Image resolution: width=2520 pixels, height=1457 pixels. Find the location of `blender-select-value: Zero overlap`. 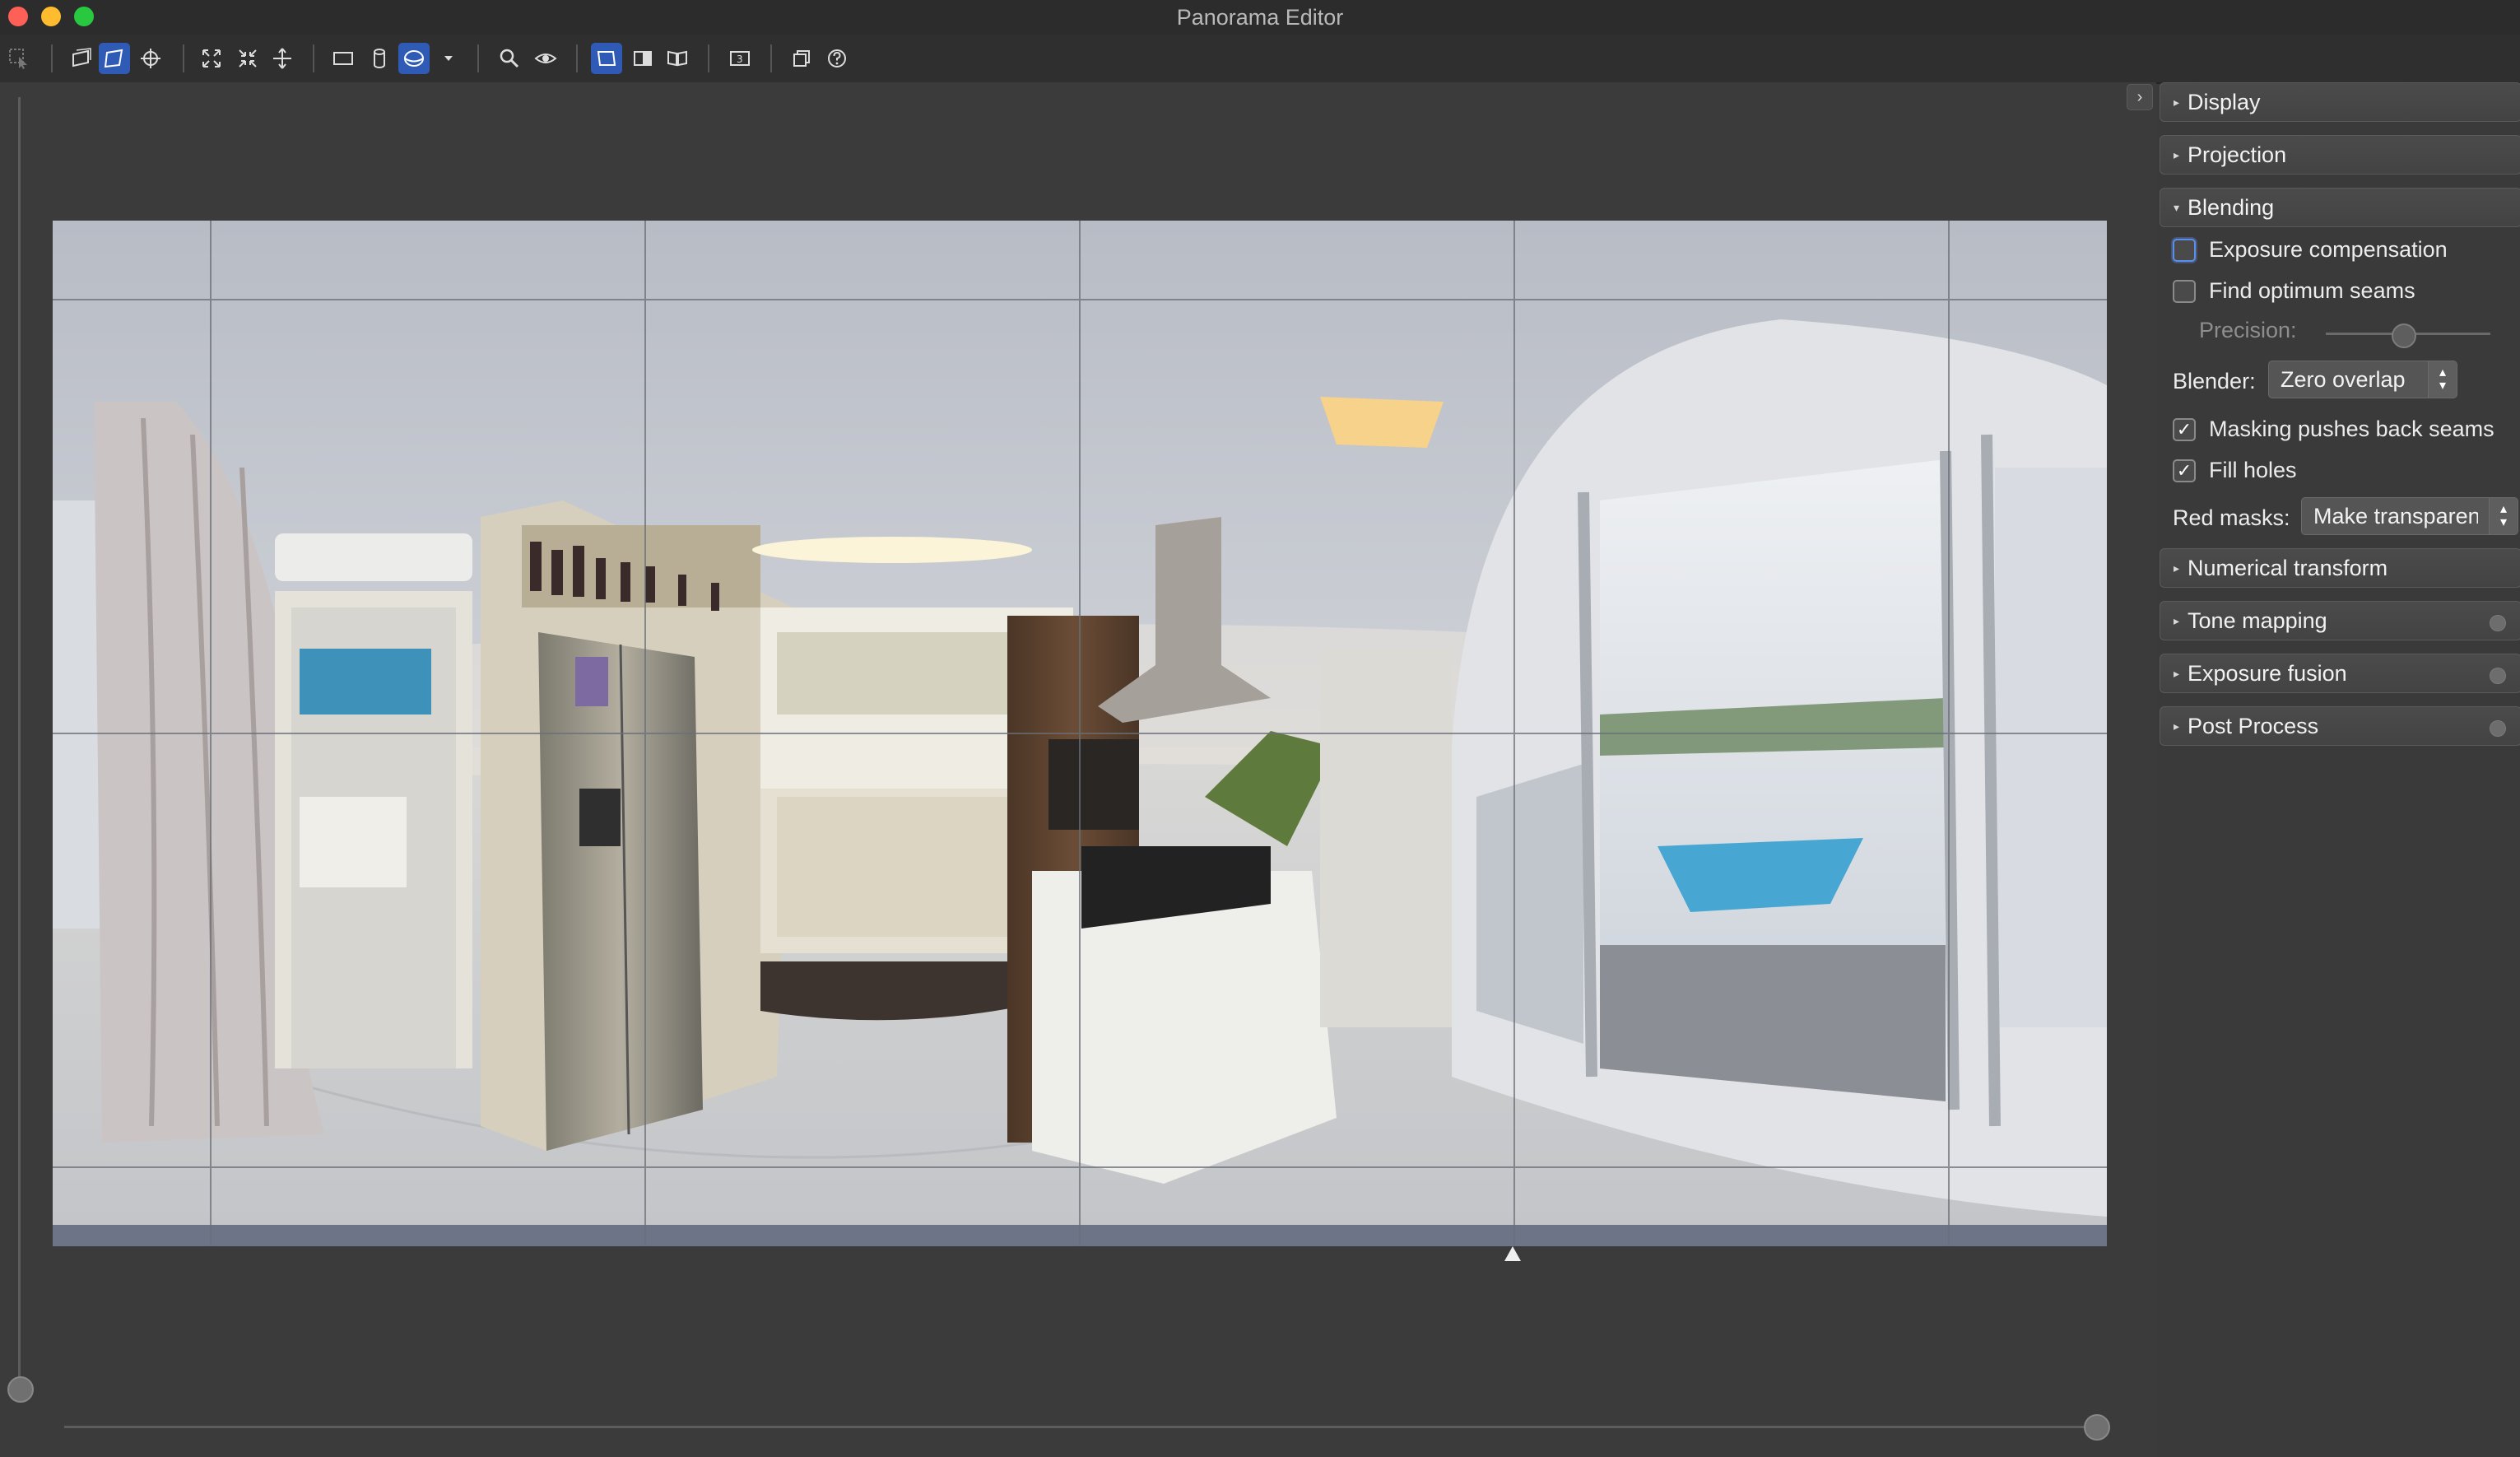

blender-select-value: Zero overlap is located at coordinates (2343, 379).